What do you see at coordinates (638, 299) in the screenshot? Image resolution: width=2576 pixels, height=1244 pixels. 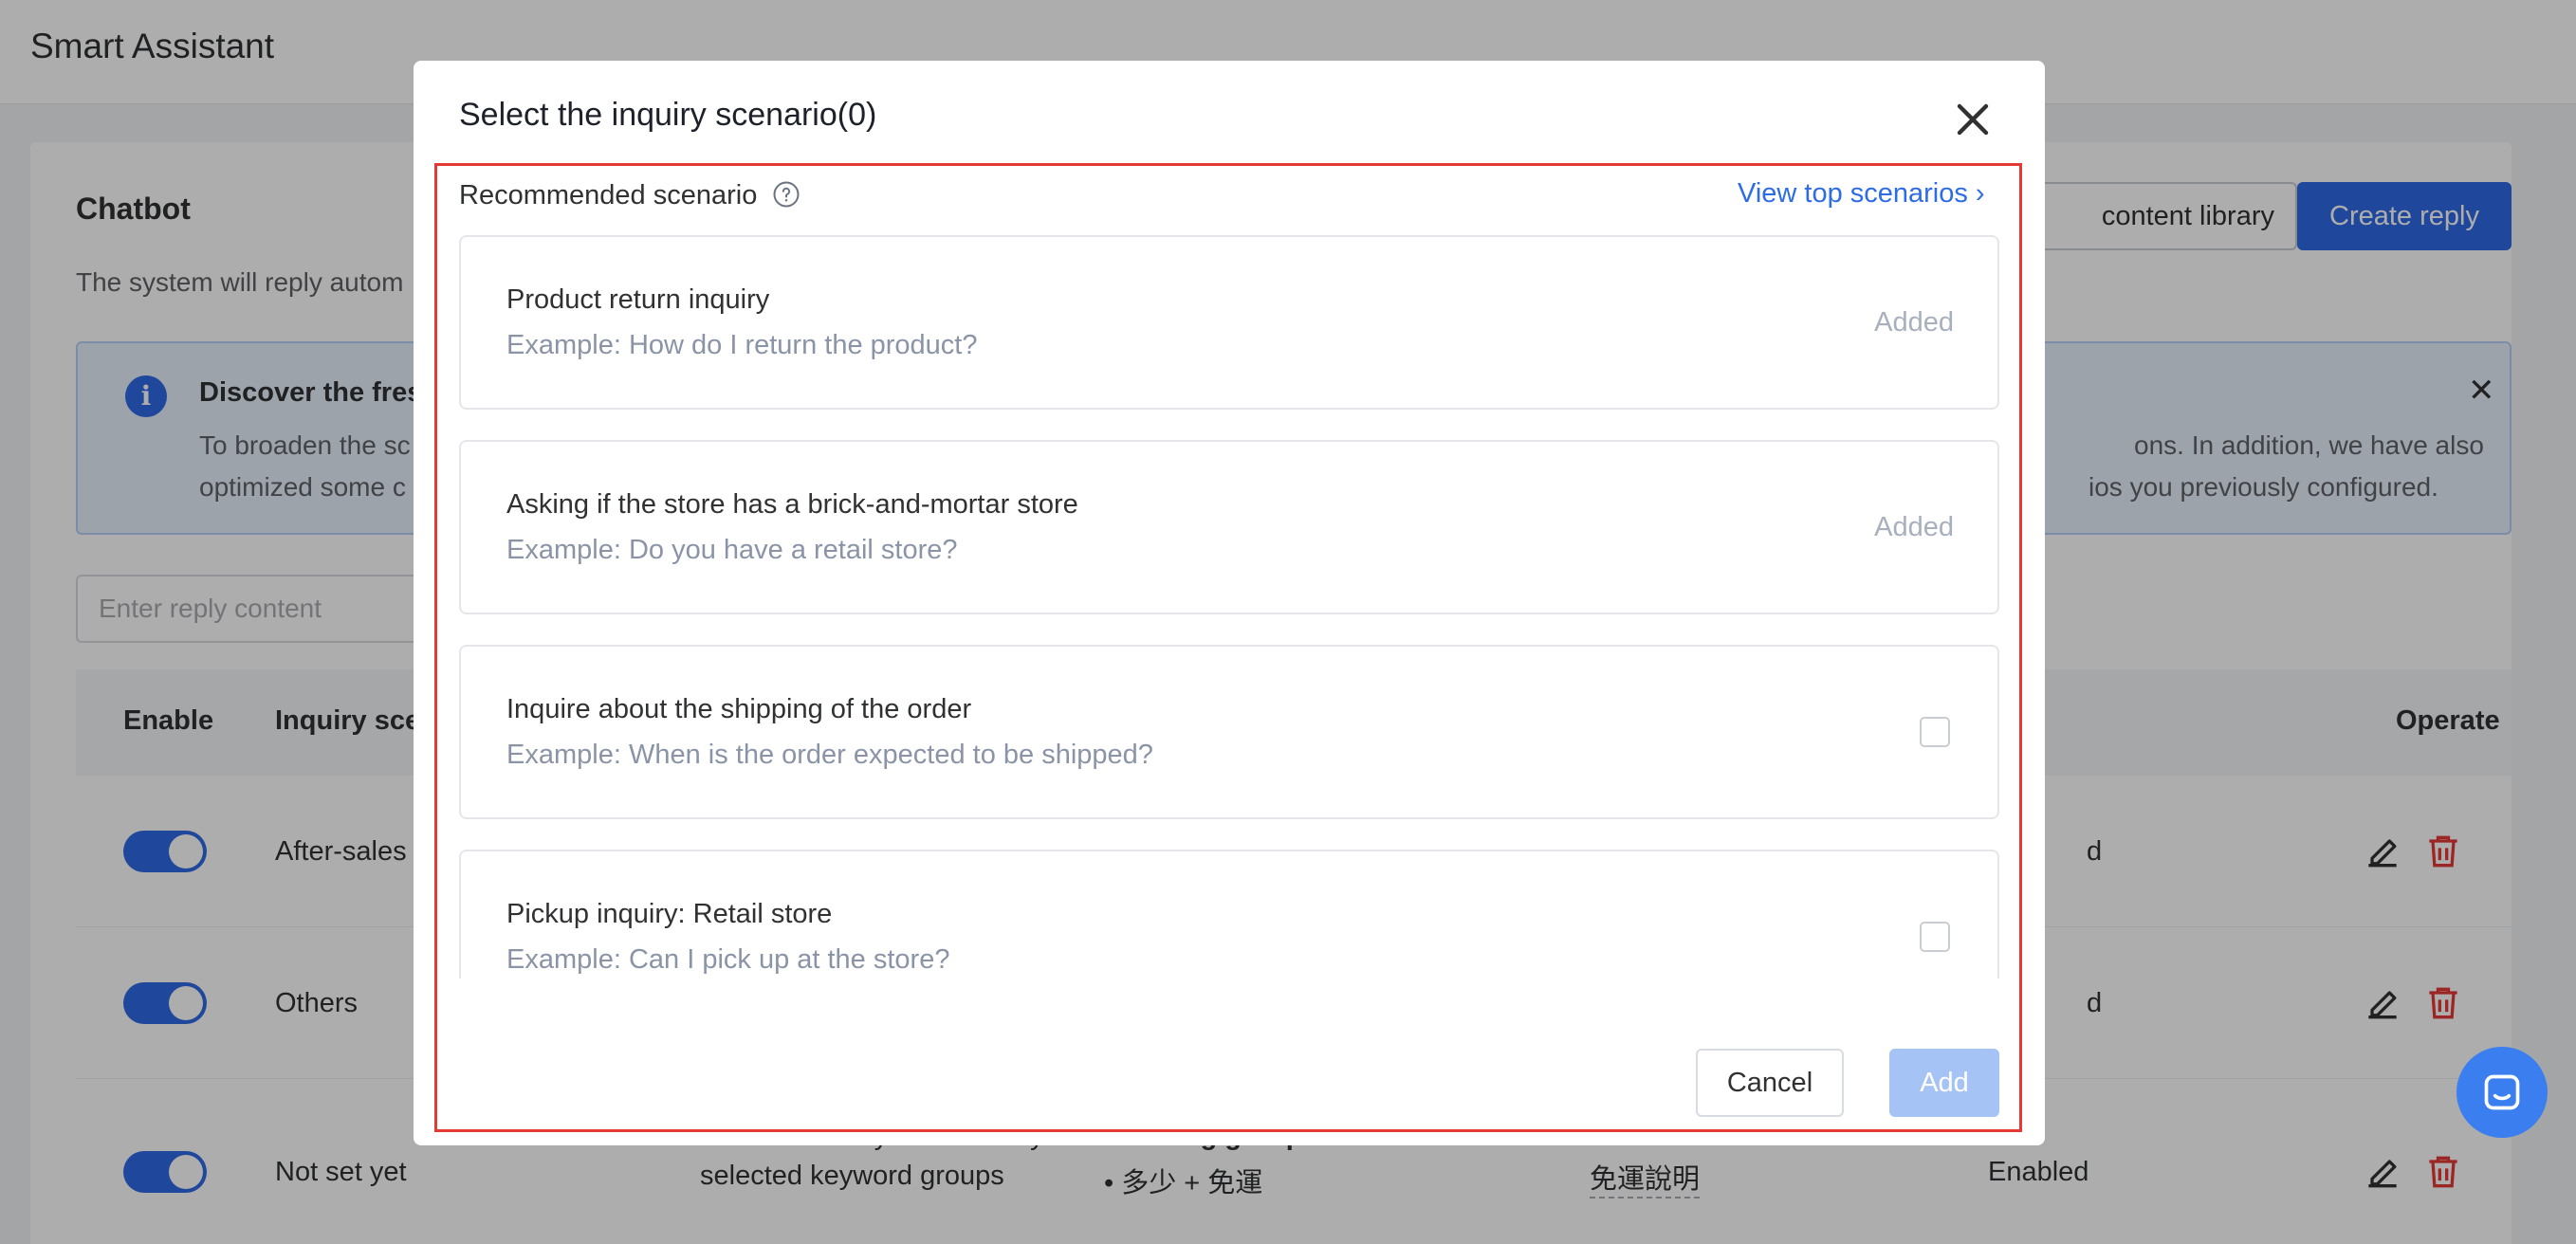 I see `scenario-title: Product return inquiry` at bounding box center [638, 299].